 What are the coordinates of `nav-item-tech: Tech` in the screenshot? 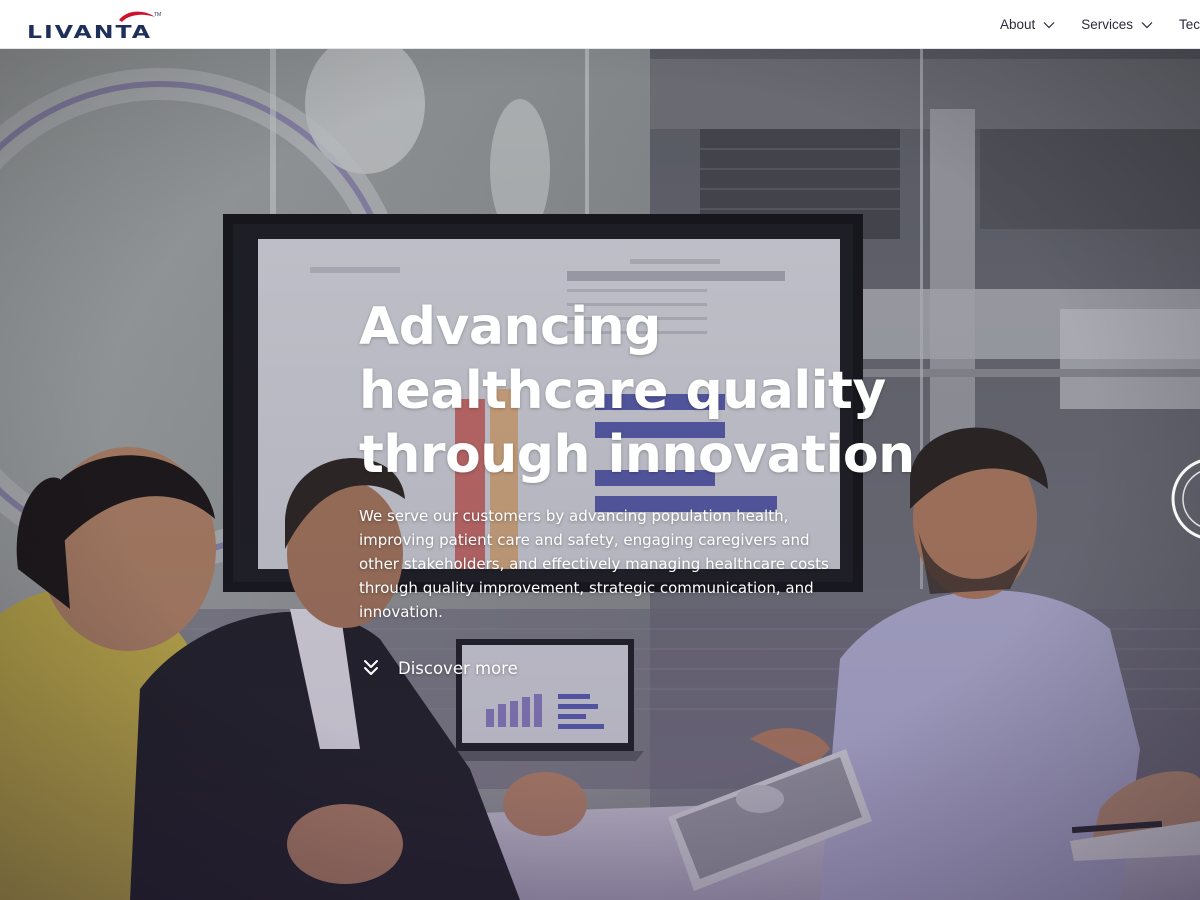 It's located at (1189, 24).